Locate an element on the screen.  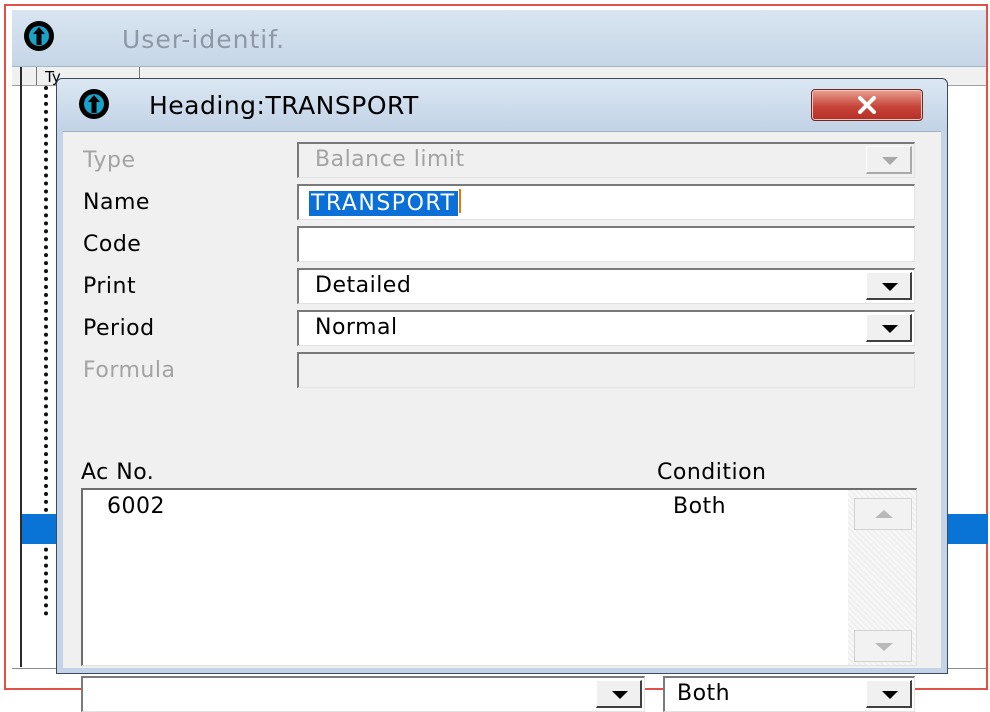
close-icon is located at coordinates (867, 105).